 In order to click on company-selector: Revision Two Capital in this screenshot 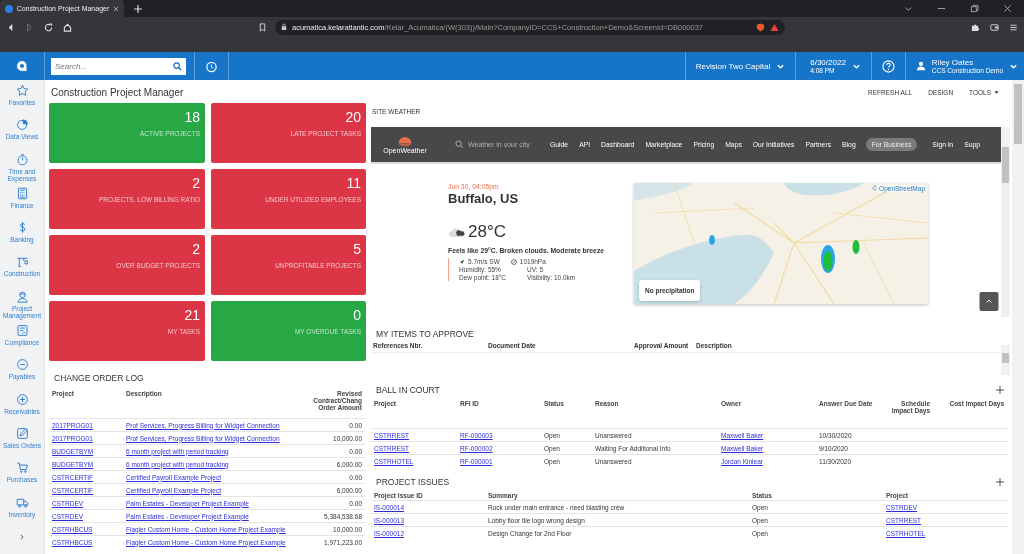, I will do `click(740, 66)`.